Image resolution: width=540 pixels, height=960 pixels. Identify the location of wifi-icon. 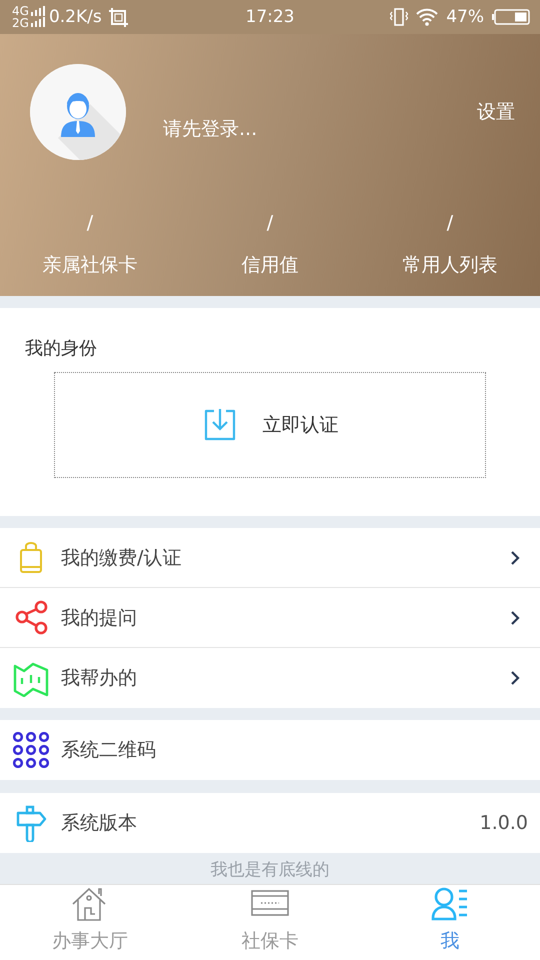
(427, 17).